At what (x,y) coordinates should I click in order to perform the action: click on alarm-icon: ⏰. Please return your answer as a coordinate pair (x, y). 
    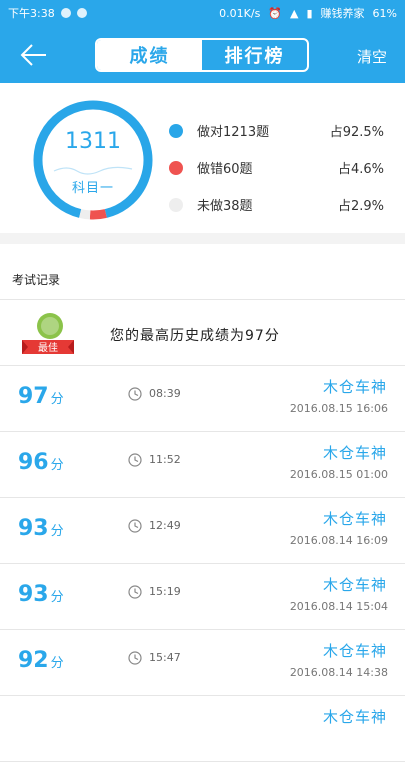
    Looking at the image, I should click on (275, 13).